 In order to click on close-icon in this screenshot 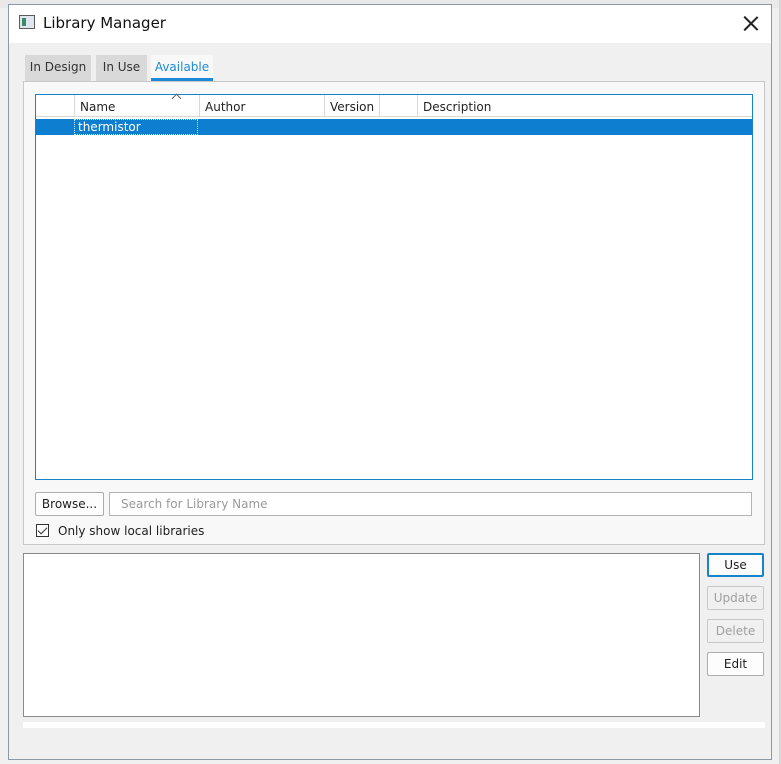, I will do `click(751, 24)`.